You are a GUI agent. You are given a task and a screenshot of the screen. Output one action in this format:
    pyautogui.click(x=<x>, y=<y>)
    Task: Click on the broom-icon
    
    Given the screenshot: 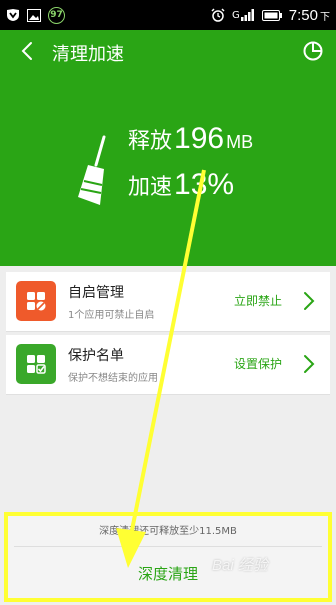 What is the action you would take?
    pyautogui.click(x=92, y=170)
    